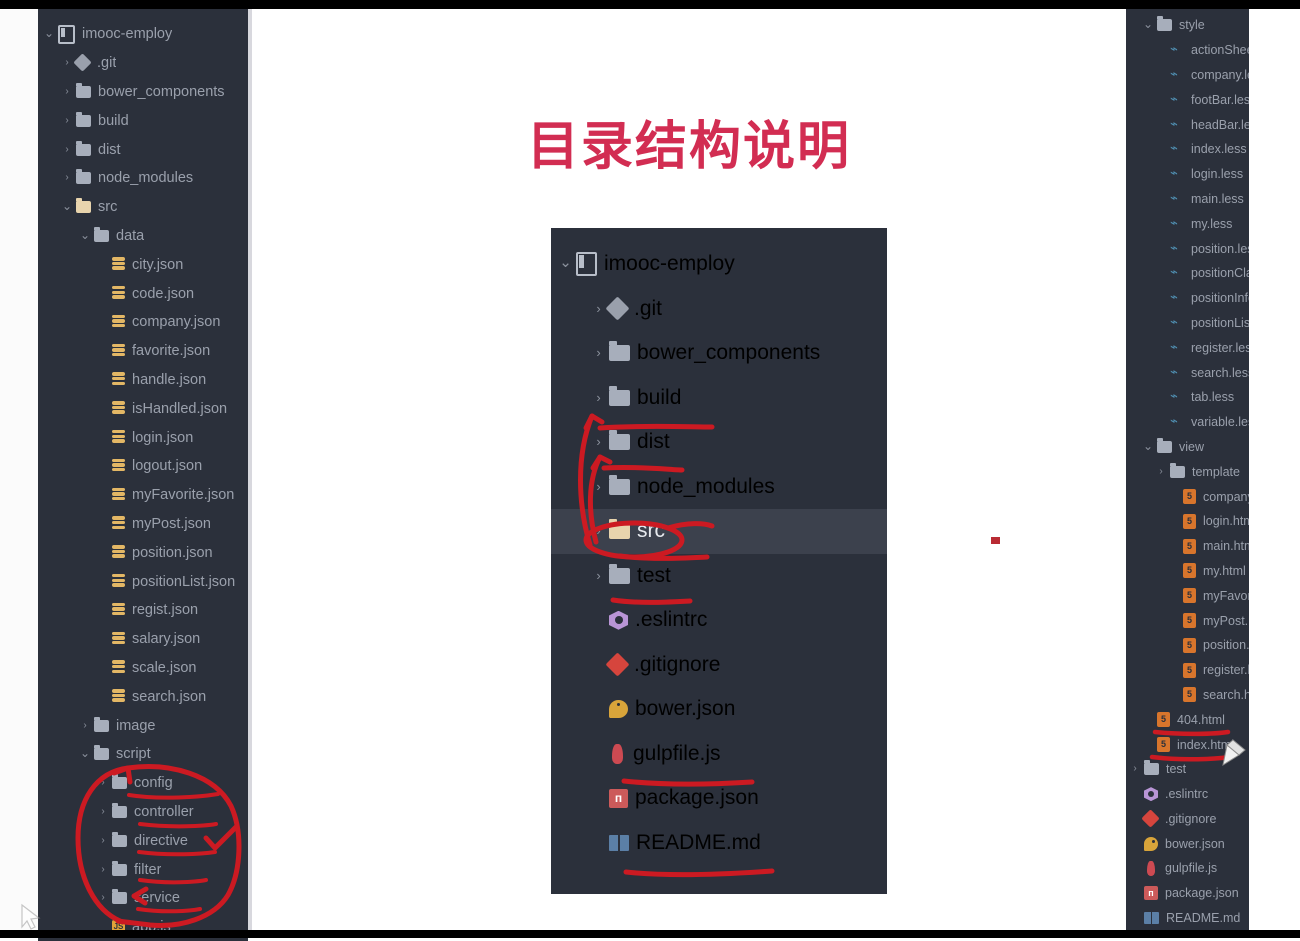  What do you see at coordinates (143, 639) in the screenshot?
I see `tree-item-salary-json: salary.json` at bounding box center [143, 639].